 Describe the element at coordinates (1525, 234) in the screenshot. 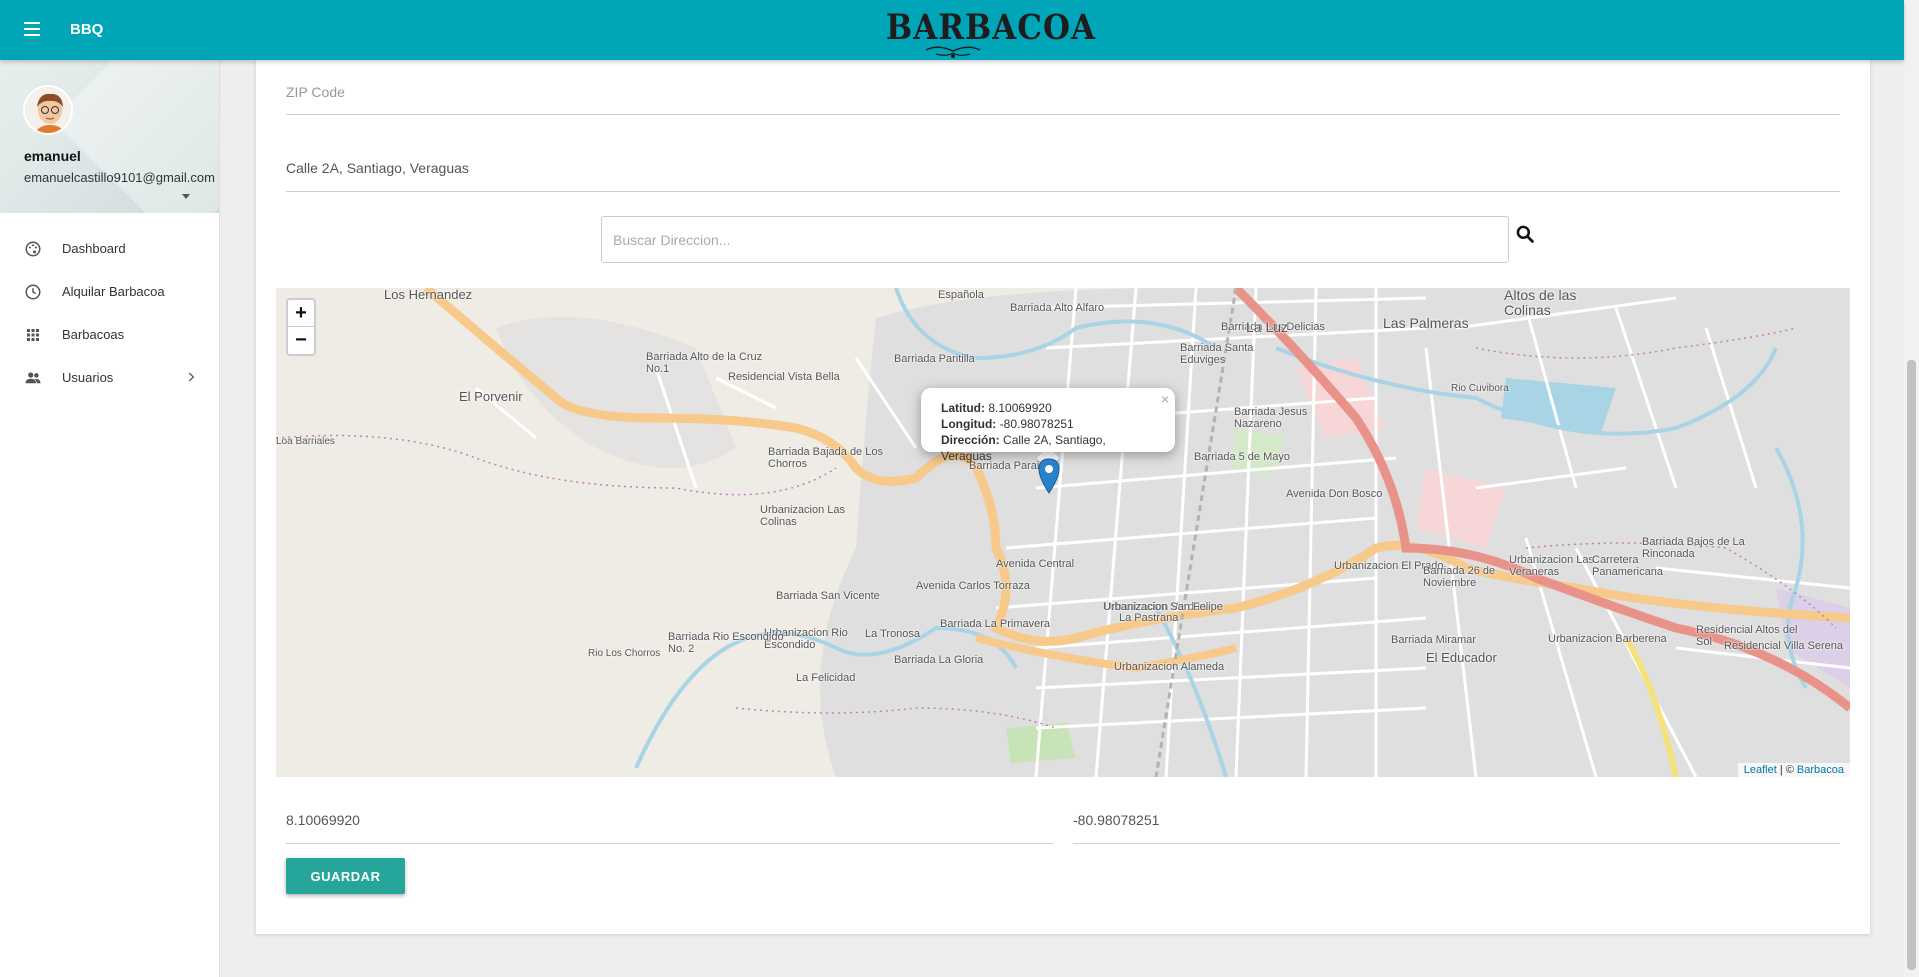

I see `search-icon` at that location.